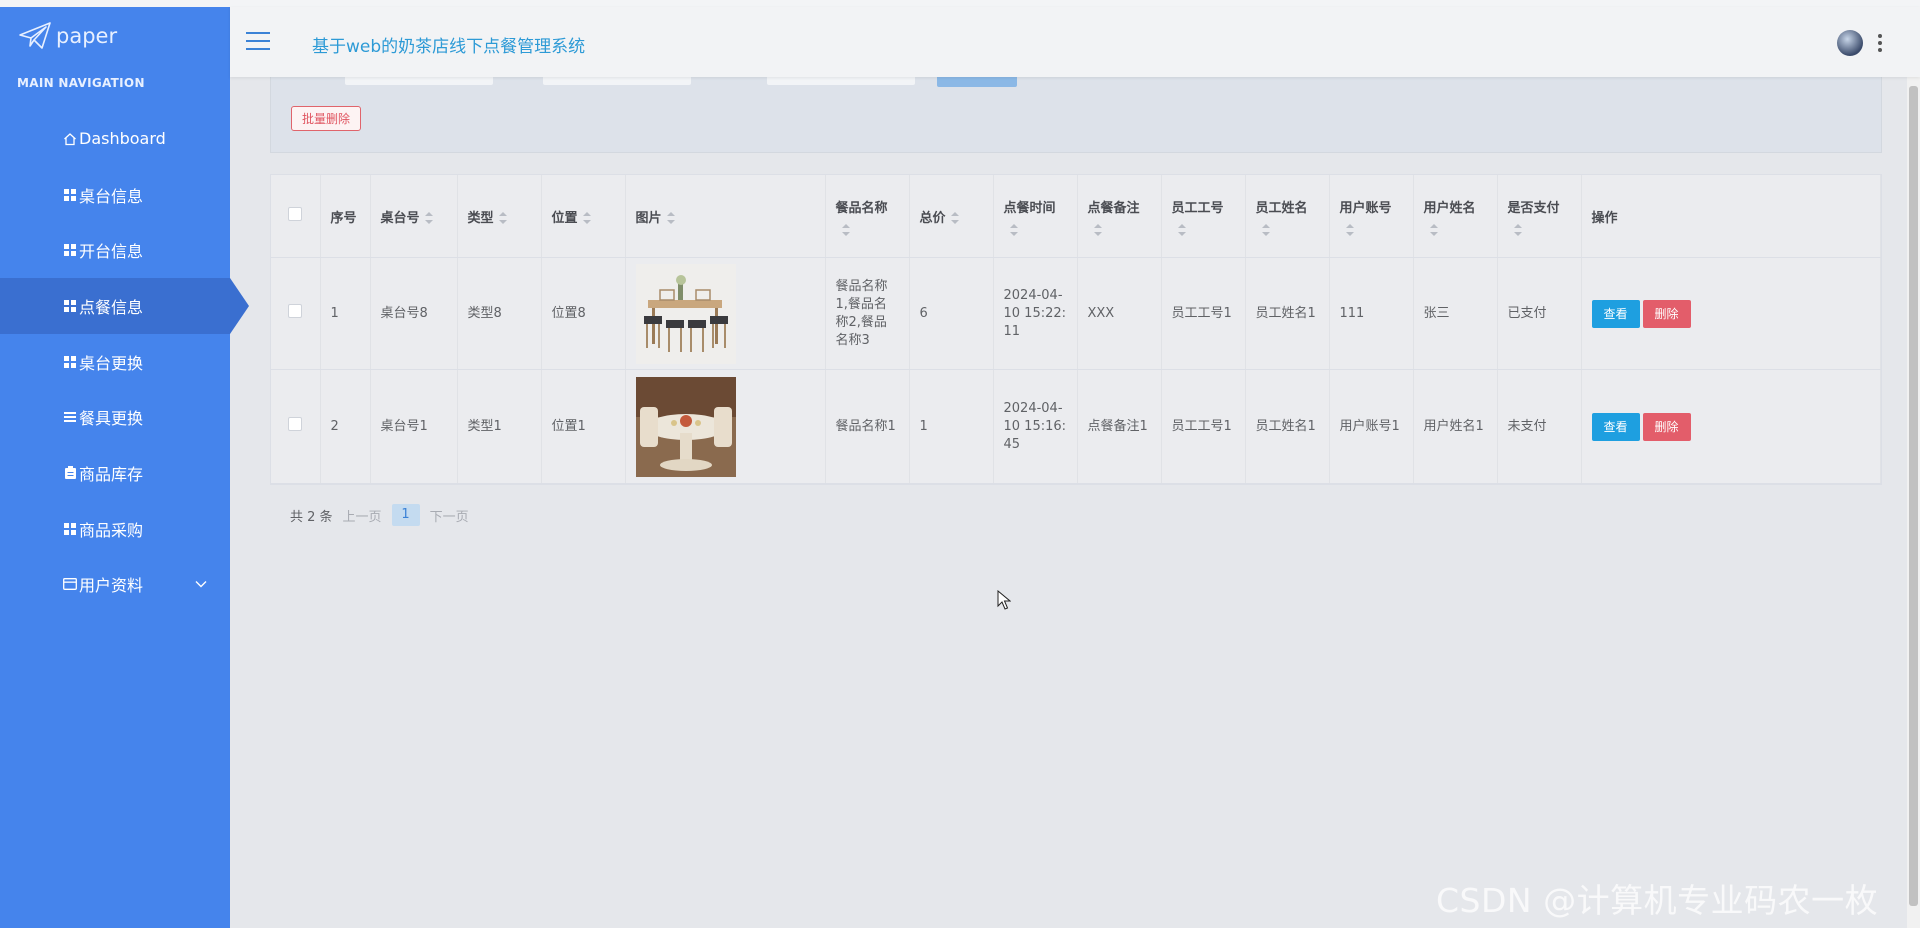  What do you see at coordinates (87, 36) in the screenshot?
I see `logo-text: paper` at bounding box center [87, 36].